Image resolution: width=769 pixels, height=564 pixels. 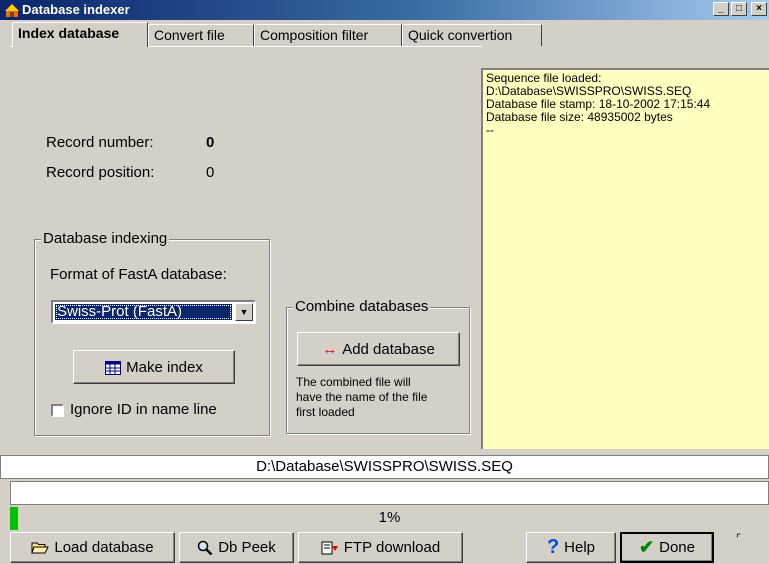 What do you see at coordinates (14, 518) in the screenshot?
I see `progress-fill` at bounding box center [14, 518].